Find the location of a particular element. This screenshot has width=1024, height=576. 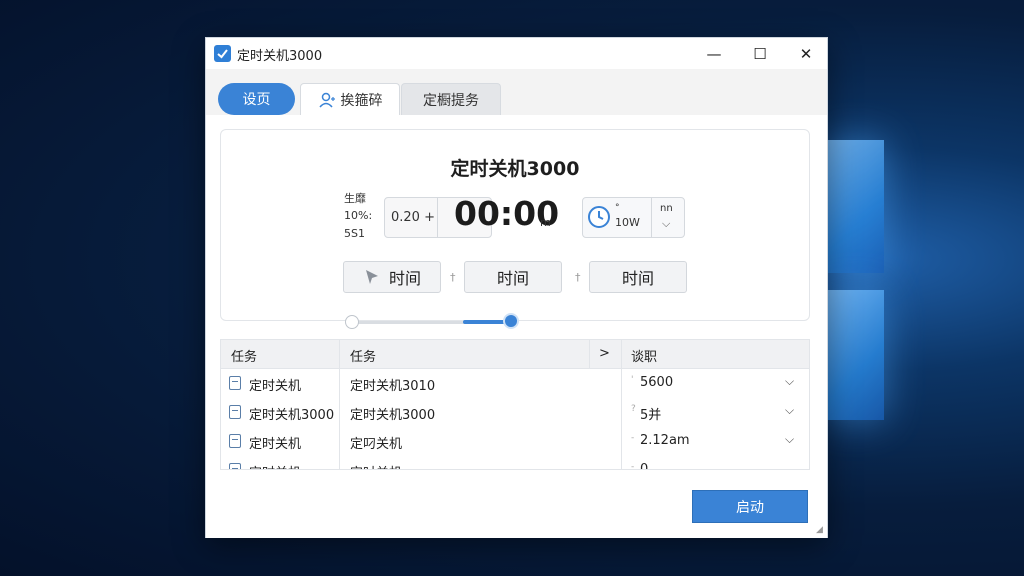

maximize-button: ☐ is located at coordinates (760, 53).